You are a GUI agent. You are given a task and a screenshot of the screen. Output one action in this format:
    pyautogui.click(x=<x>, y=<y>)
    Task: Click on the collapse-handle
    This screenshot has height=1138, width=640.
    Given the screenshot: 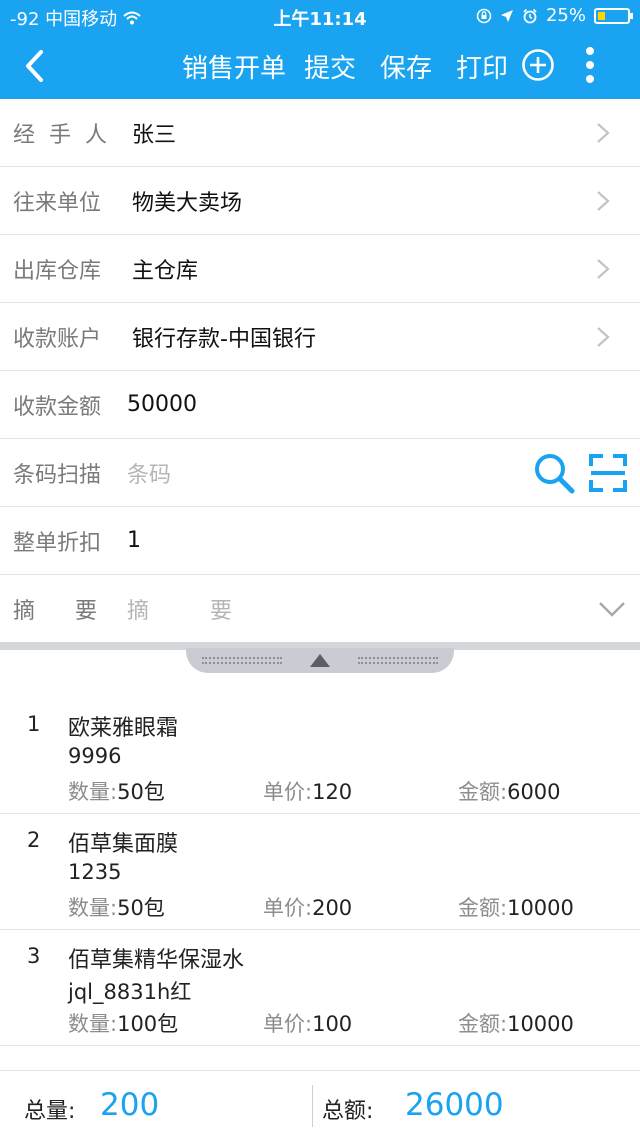 What is the action you would take?
    pyautogui.click(x=320, y=660)
    